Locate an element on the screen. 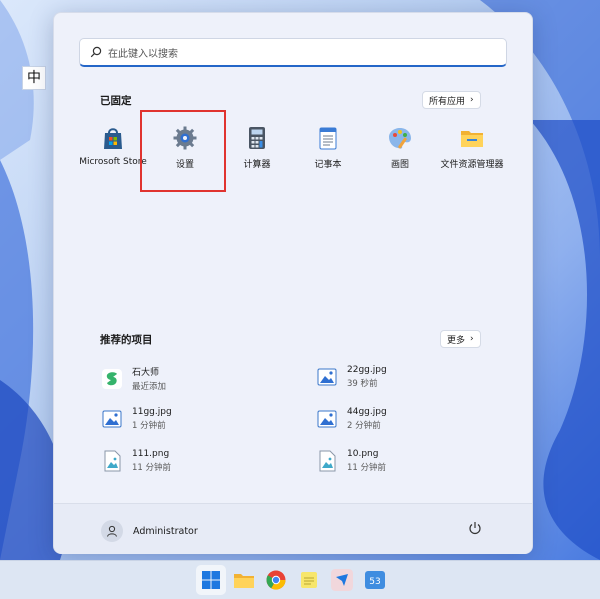  start-footer: Administrator is located at coordinates (293, 528).